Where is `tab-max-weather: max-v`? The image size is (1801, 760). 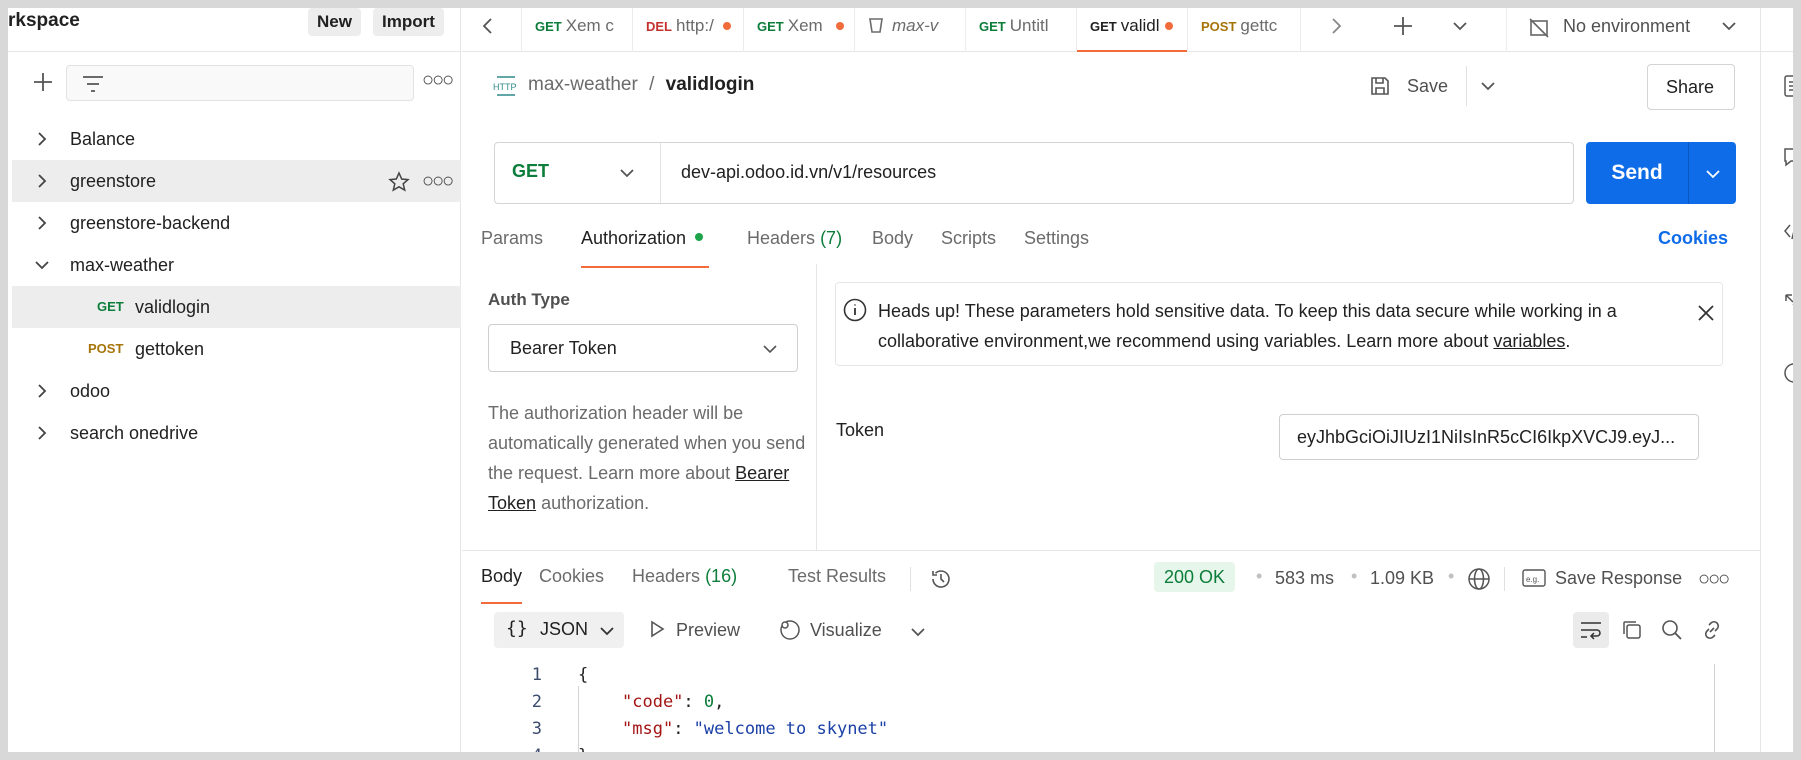 tab-max-weather: max-v is located at coordinates (910, 30).